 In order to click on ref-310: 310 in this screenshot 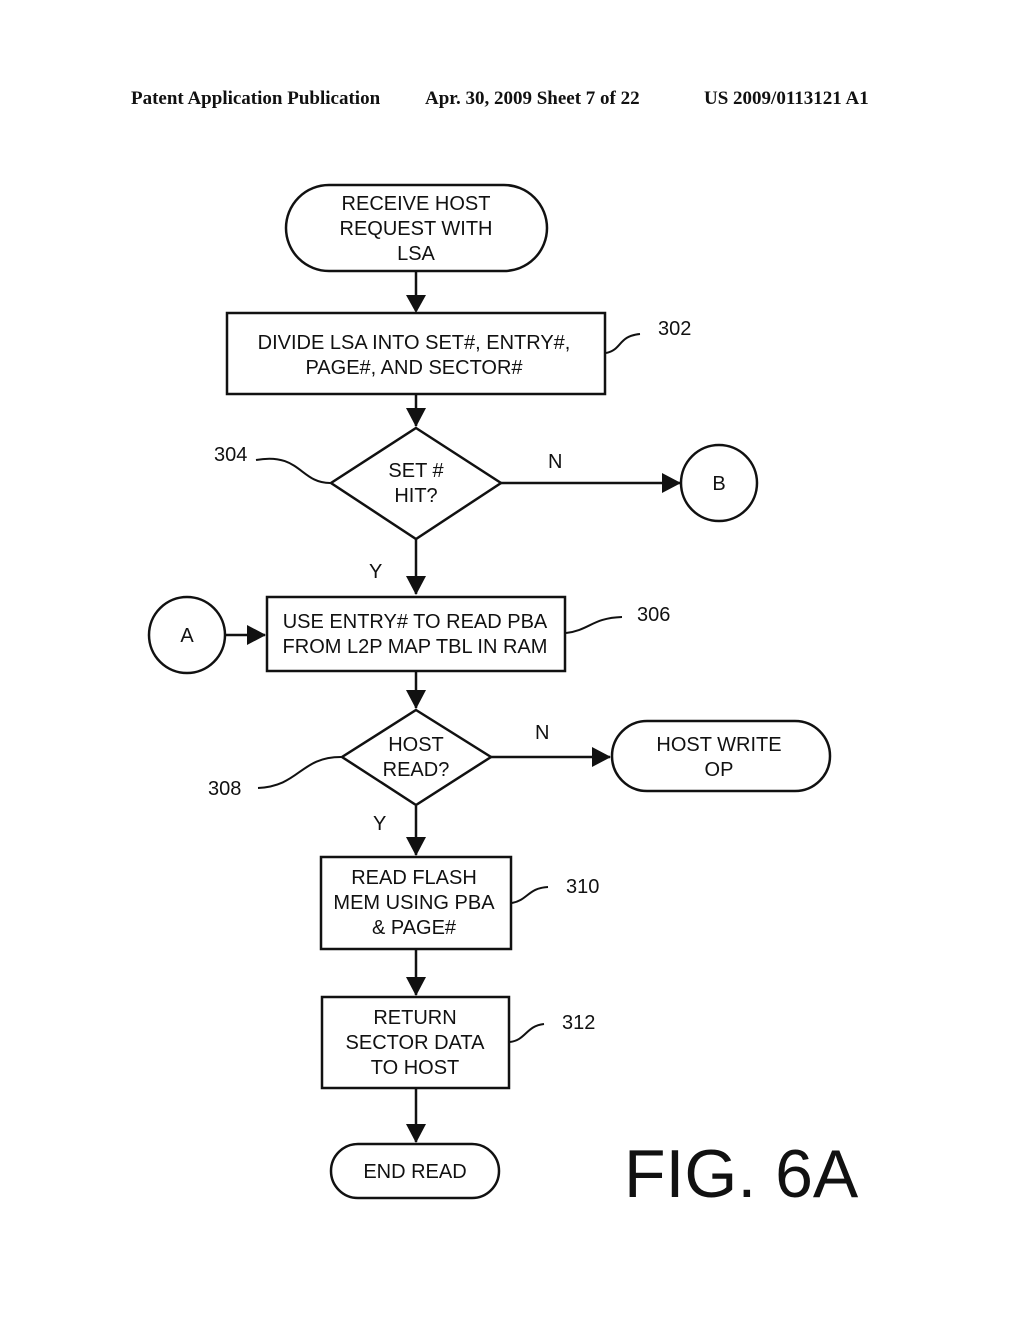, I will do `click(582, 887)`.